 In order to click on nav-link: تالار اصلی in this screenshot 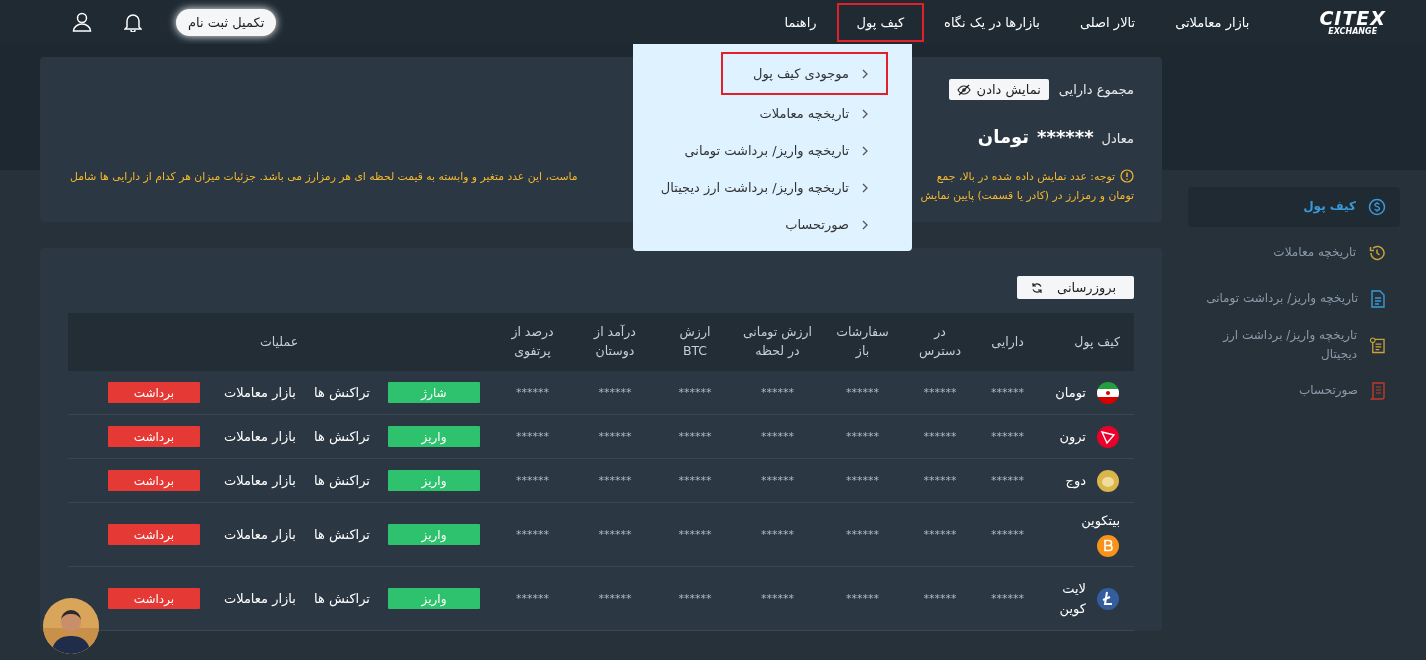, I will do `click(1107, 22)`.